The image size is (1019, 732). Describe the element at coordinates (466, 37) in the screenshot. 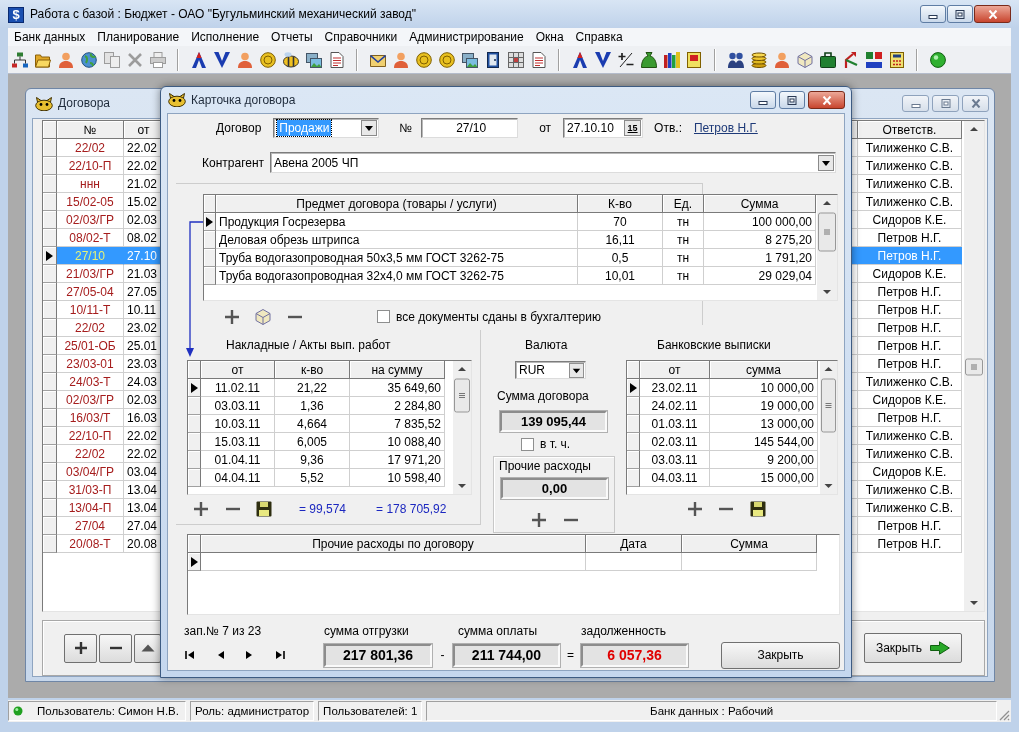

I see `menu-item: Администрирование` at that location.